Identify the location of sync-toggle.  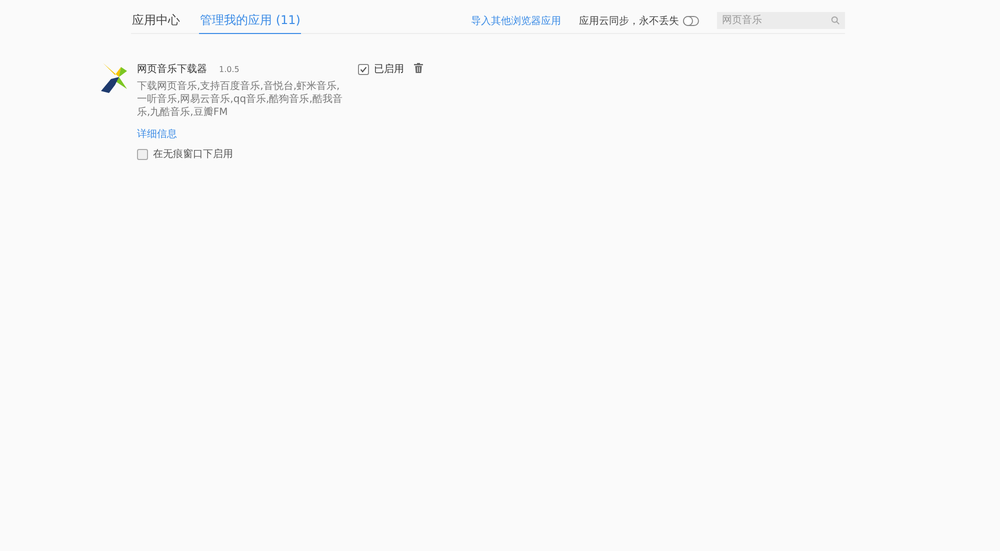
(691, 21).